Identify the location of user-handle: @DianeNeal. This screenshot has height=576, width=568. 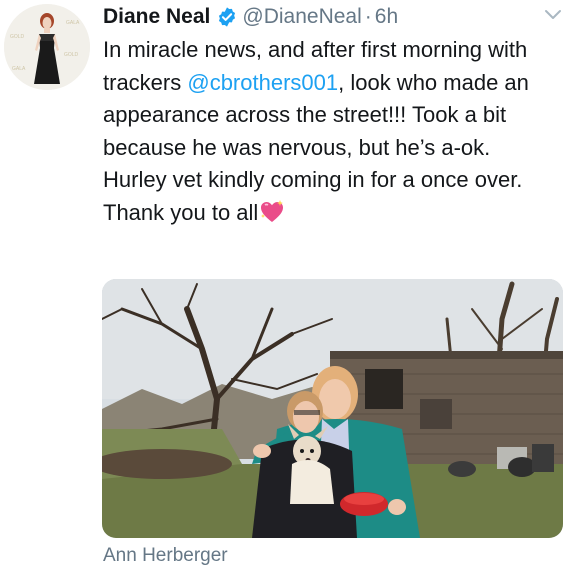
(301, 17).